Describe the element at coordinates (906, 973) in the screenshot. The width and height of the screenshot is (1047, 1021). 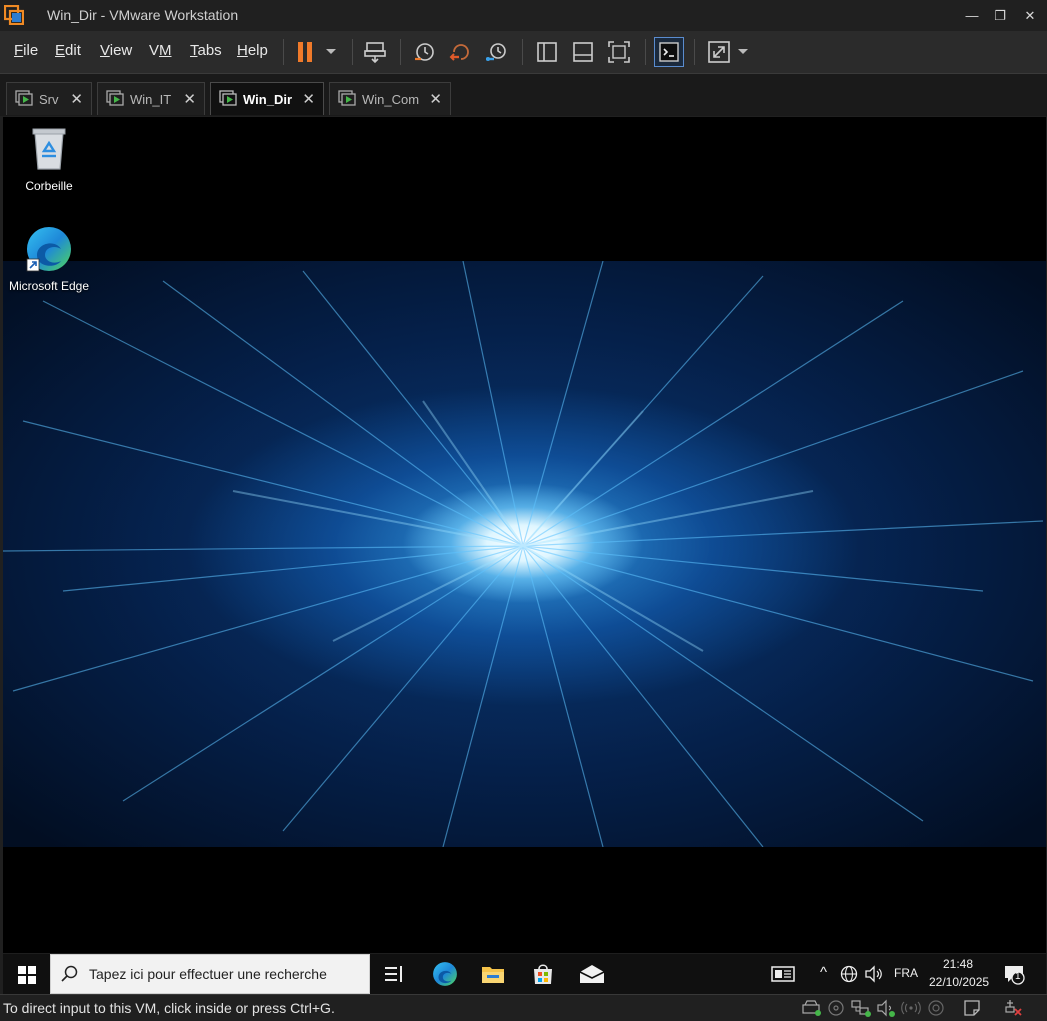
I see `input-language: FRA` at that location.